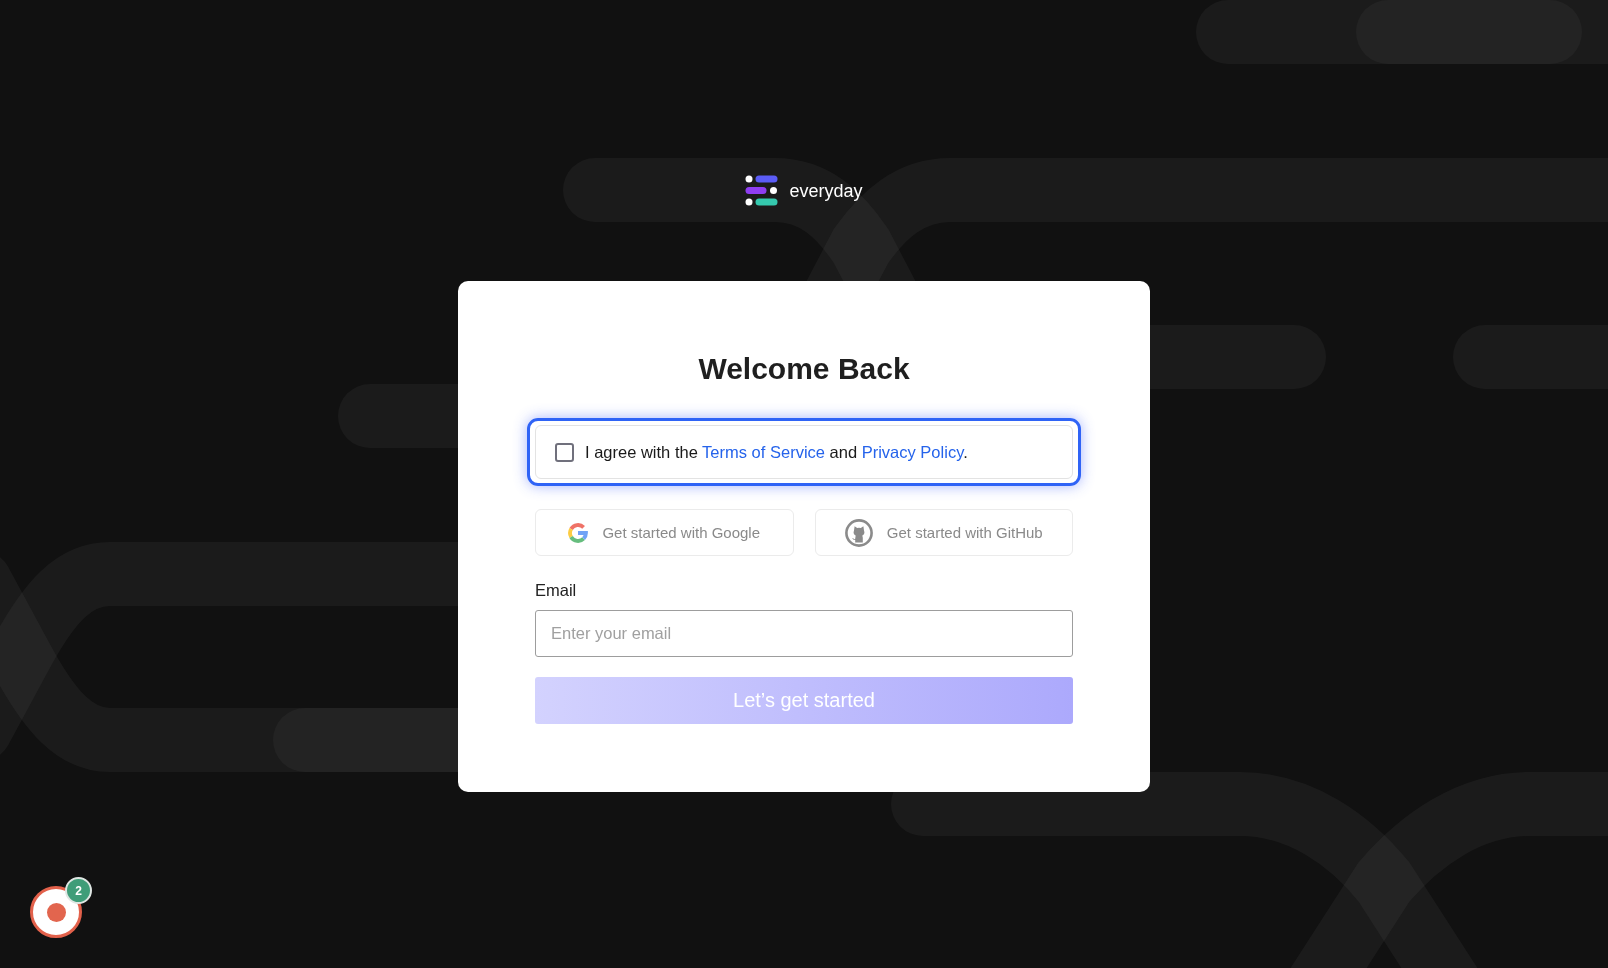 The height and width of the screenshot is (968, 1608). Describe the element at coordinates (912, 452) in the screenshot. I see `policy-link: Privacy Policy` at that location.